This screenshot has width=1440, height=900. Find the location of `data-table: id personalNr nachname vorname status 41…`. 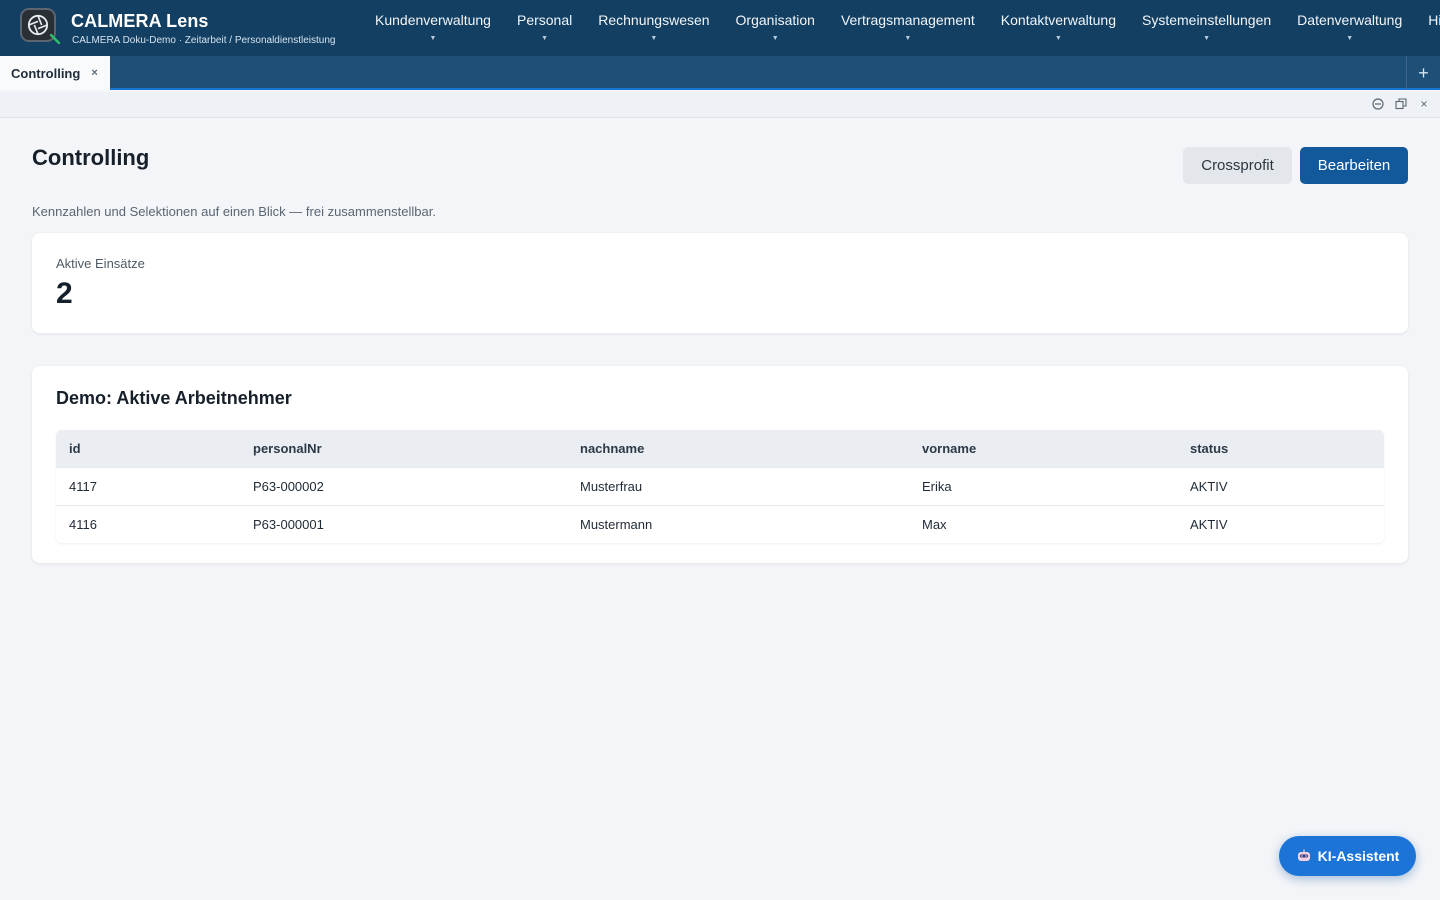

data-table: id personalNr nachname vorname status 41… is located at coordinates (720, 486).